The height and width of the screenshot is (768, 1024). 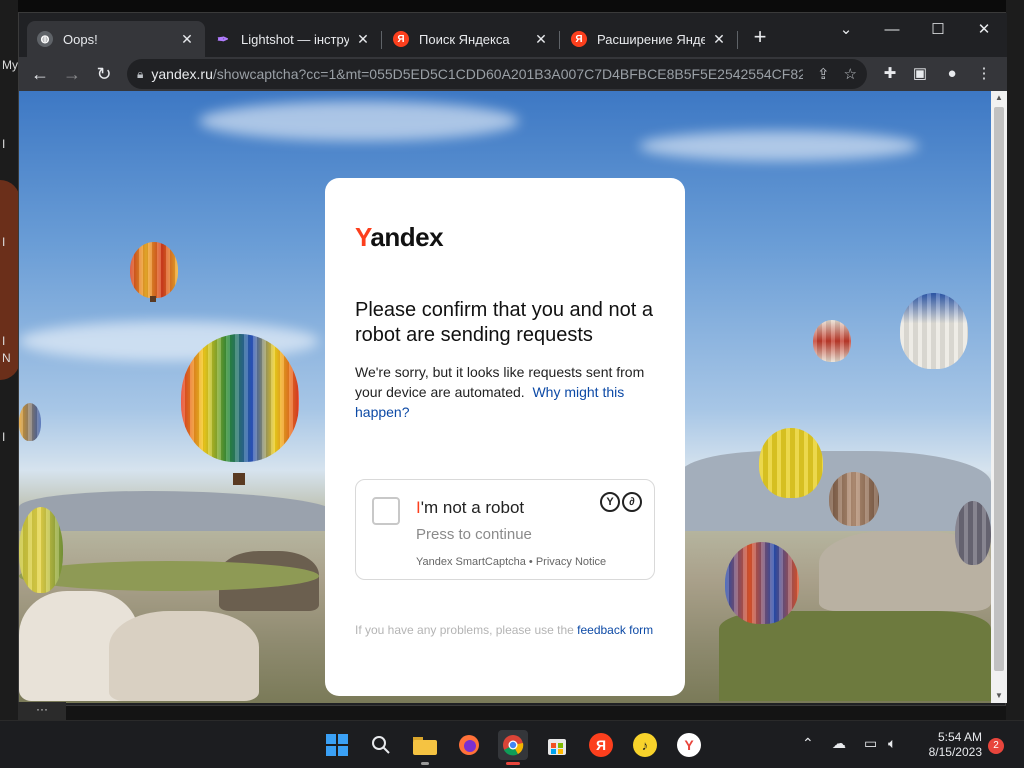 I want to click on forward-button: →, so click(x=72, y=74).